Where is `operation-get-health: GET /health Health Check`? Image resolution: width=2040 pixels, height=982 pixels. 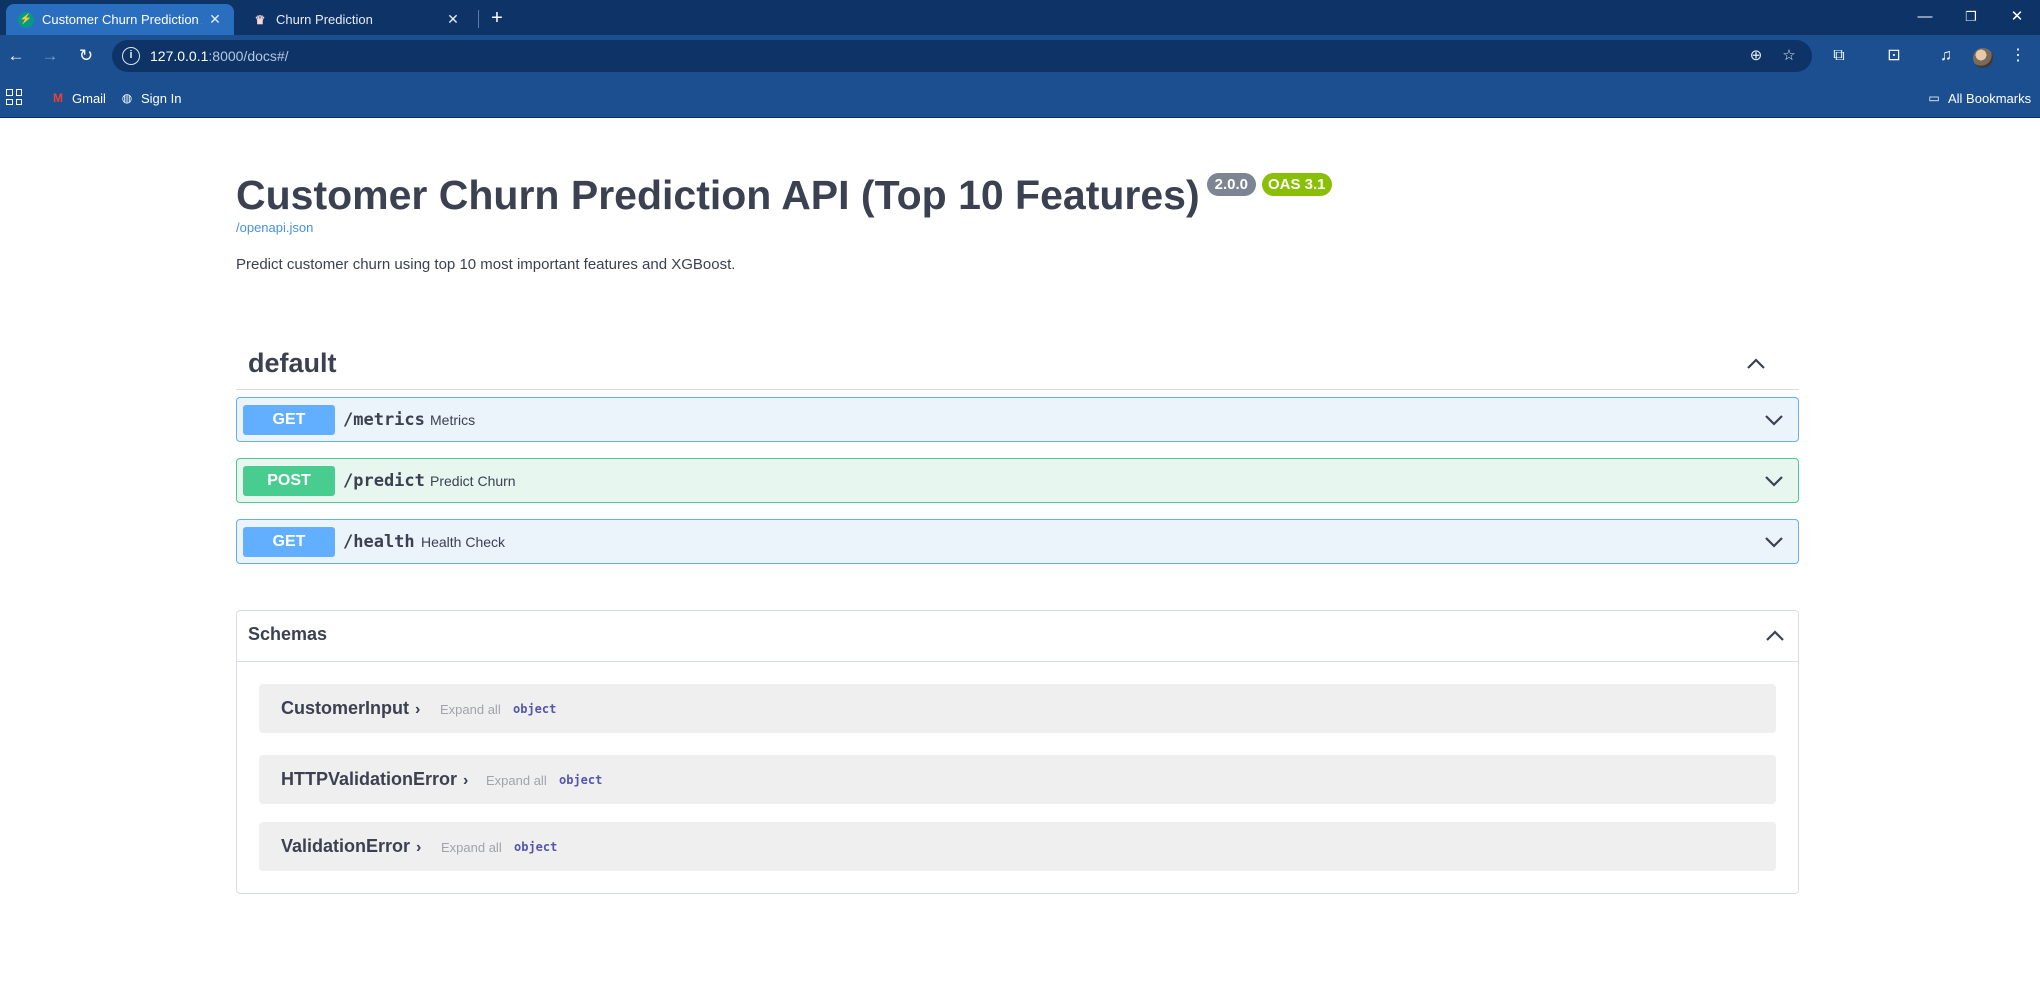
operation-get-health: GET /health Health Check is located at coordinates (1017, 541).